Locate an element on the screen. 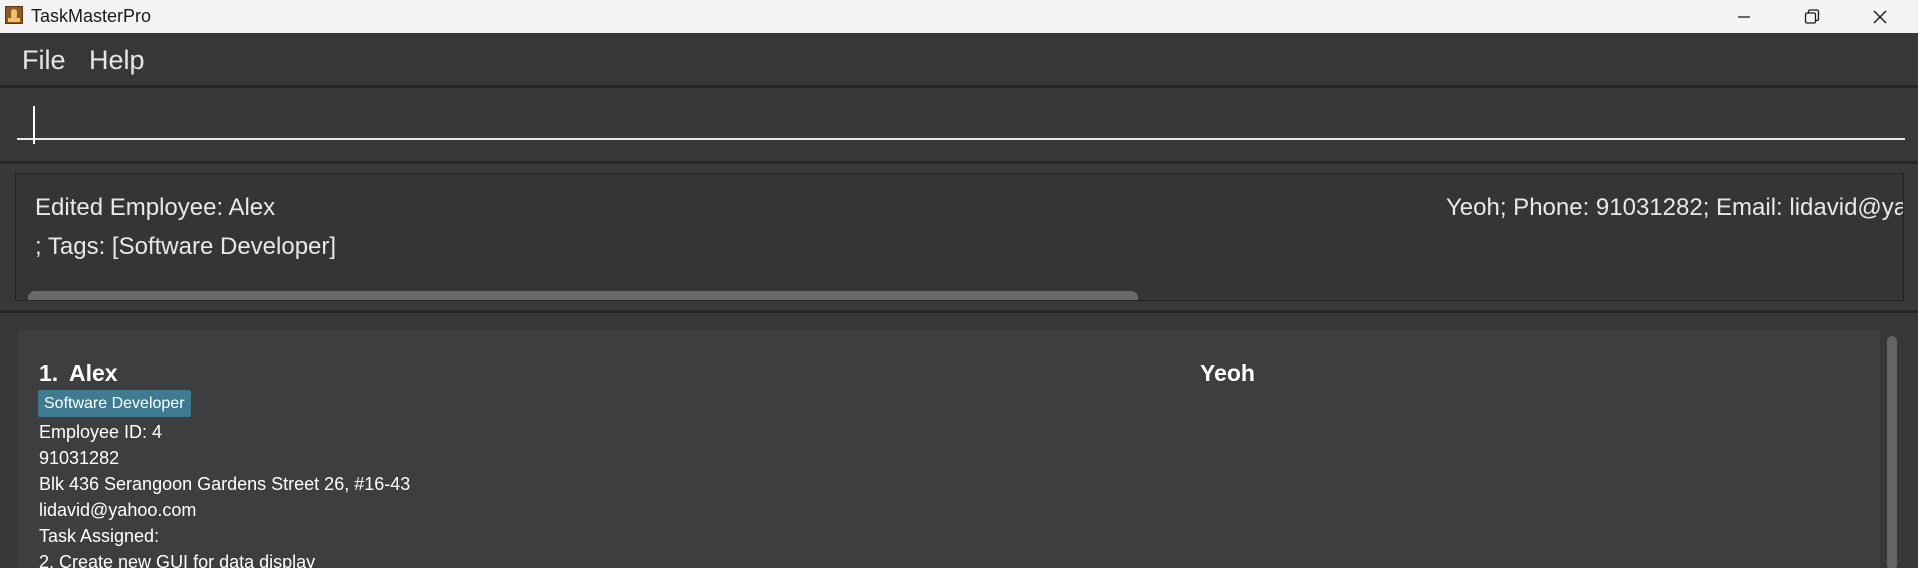 This screenshot has width=1918, height=568. window-title: TaskMasterPro is located at coordinates (91, 16).